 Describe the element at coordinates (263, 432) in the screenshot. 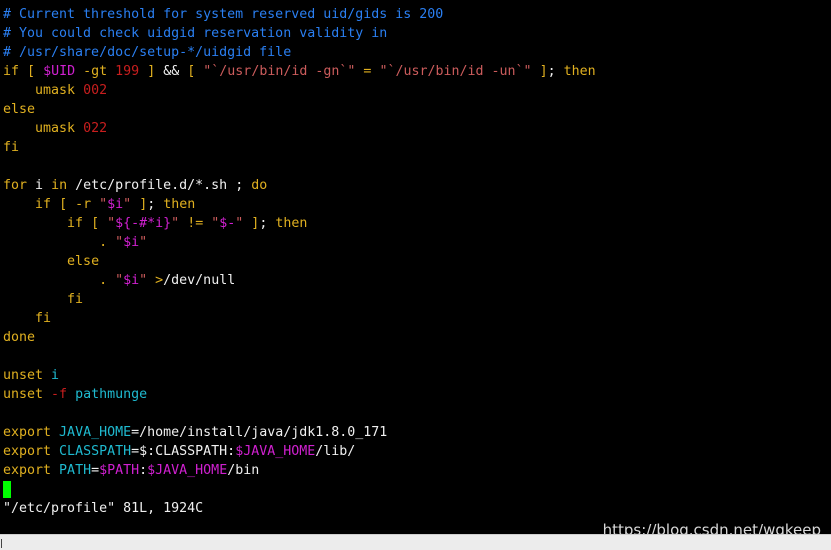

I see `code-token: /home/install/java/jdk1.8.0_171` at that location.